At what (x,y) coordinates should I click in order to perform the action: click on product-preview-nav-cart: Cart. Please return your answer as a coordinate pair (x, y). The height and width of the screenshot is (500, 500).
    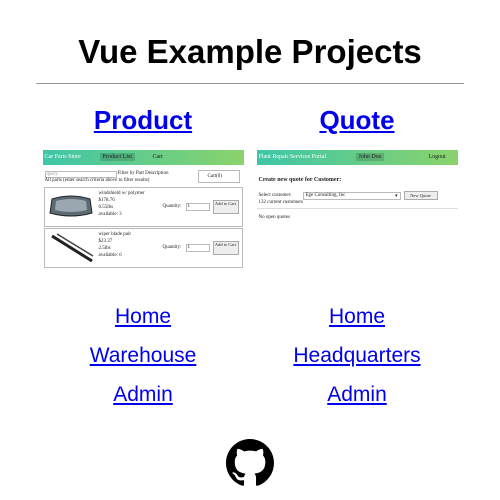
    Looking at the image, I should click on (157, 157).